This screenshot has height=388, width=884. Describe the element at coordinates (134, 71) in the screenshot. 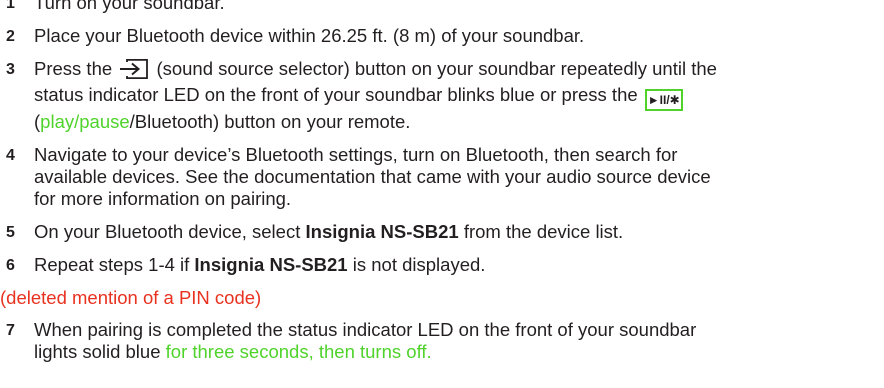

I see `source-selector-icon` at that location.